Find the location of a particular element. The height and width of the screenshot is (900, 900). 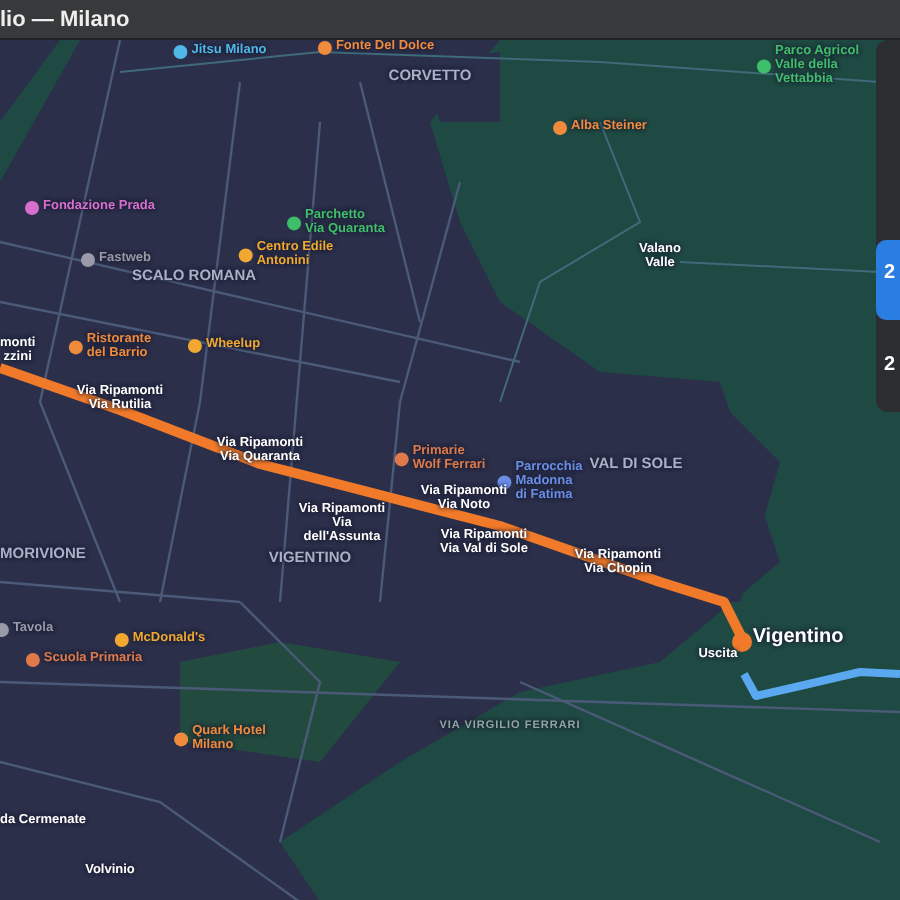

alternate-route-line is located at coordinates (820, 684).